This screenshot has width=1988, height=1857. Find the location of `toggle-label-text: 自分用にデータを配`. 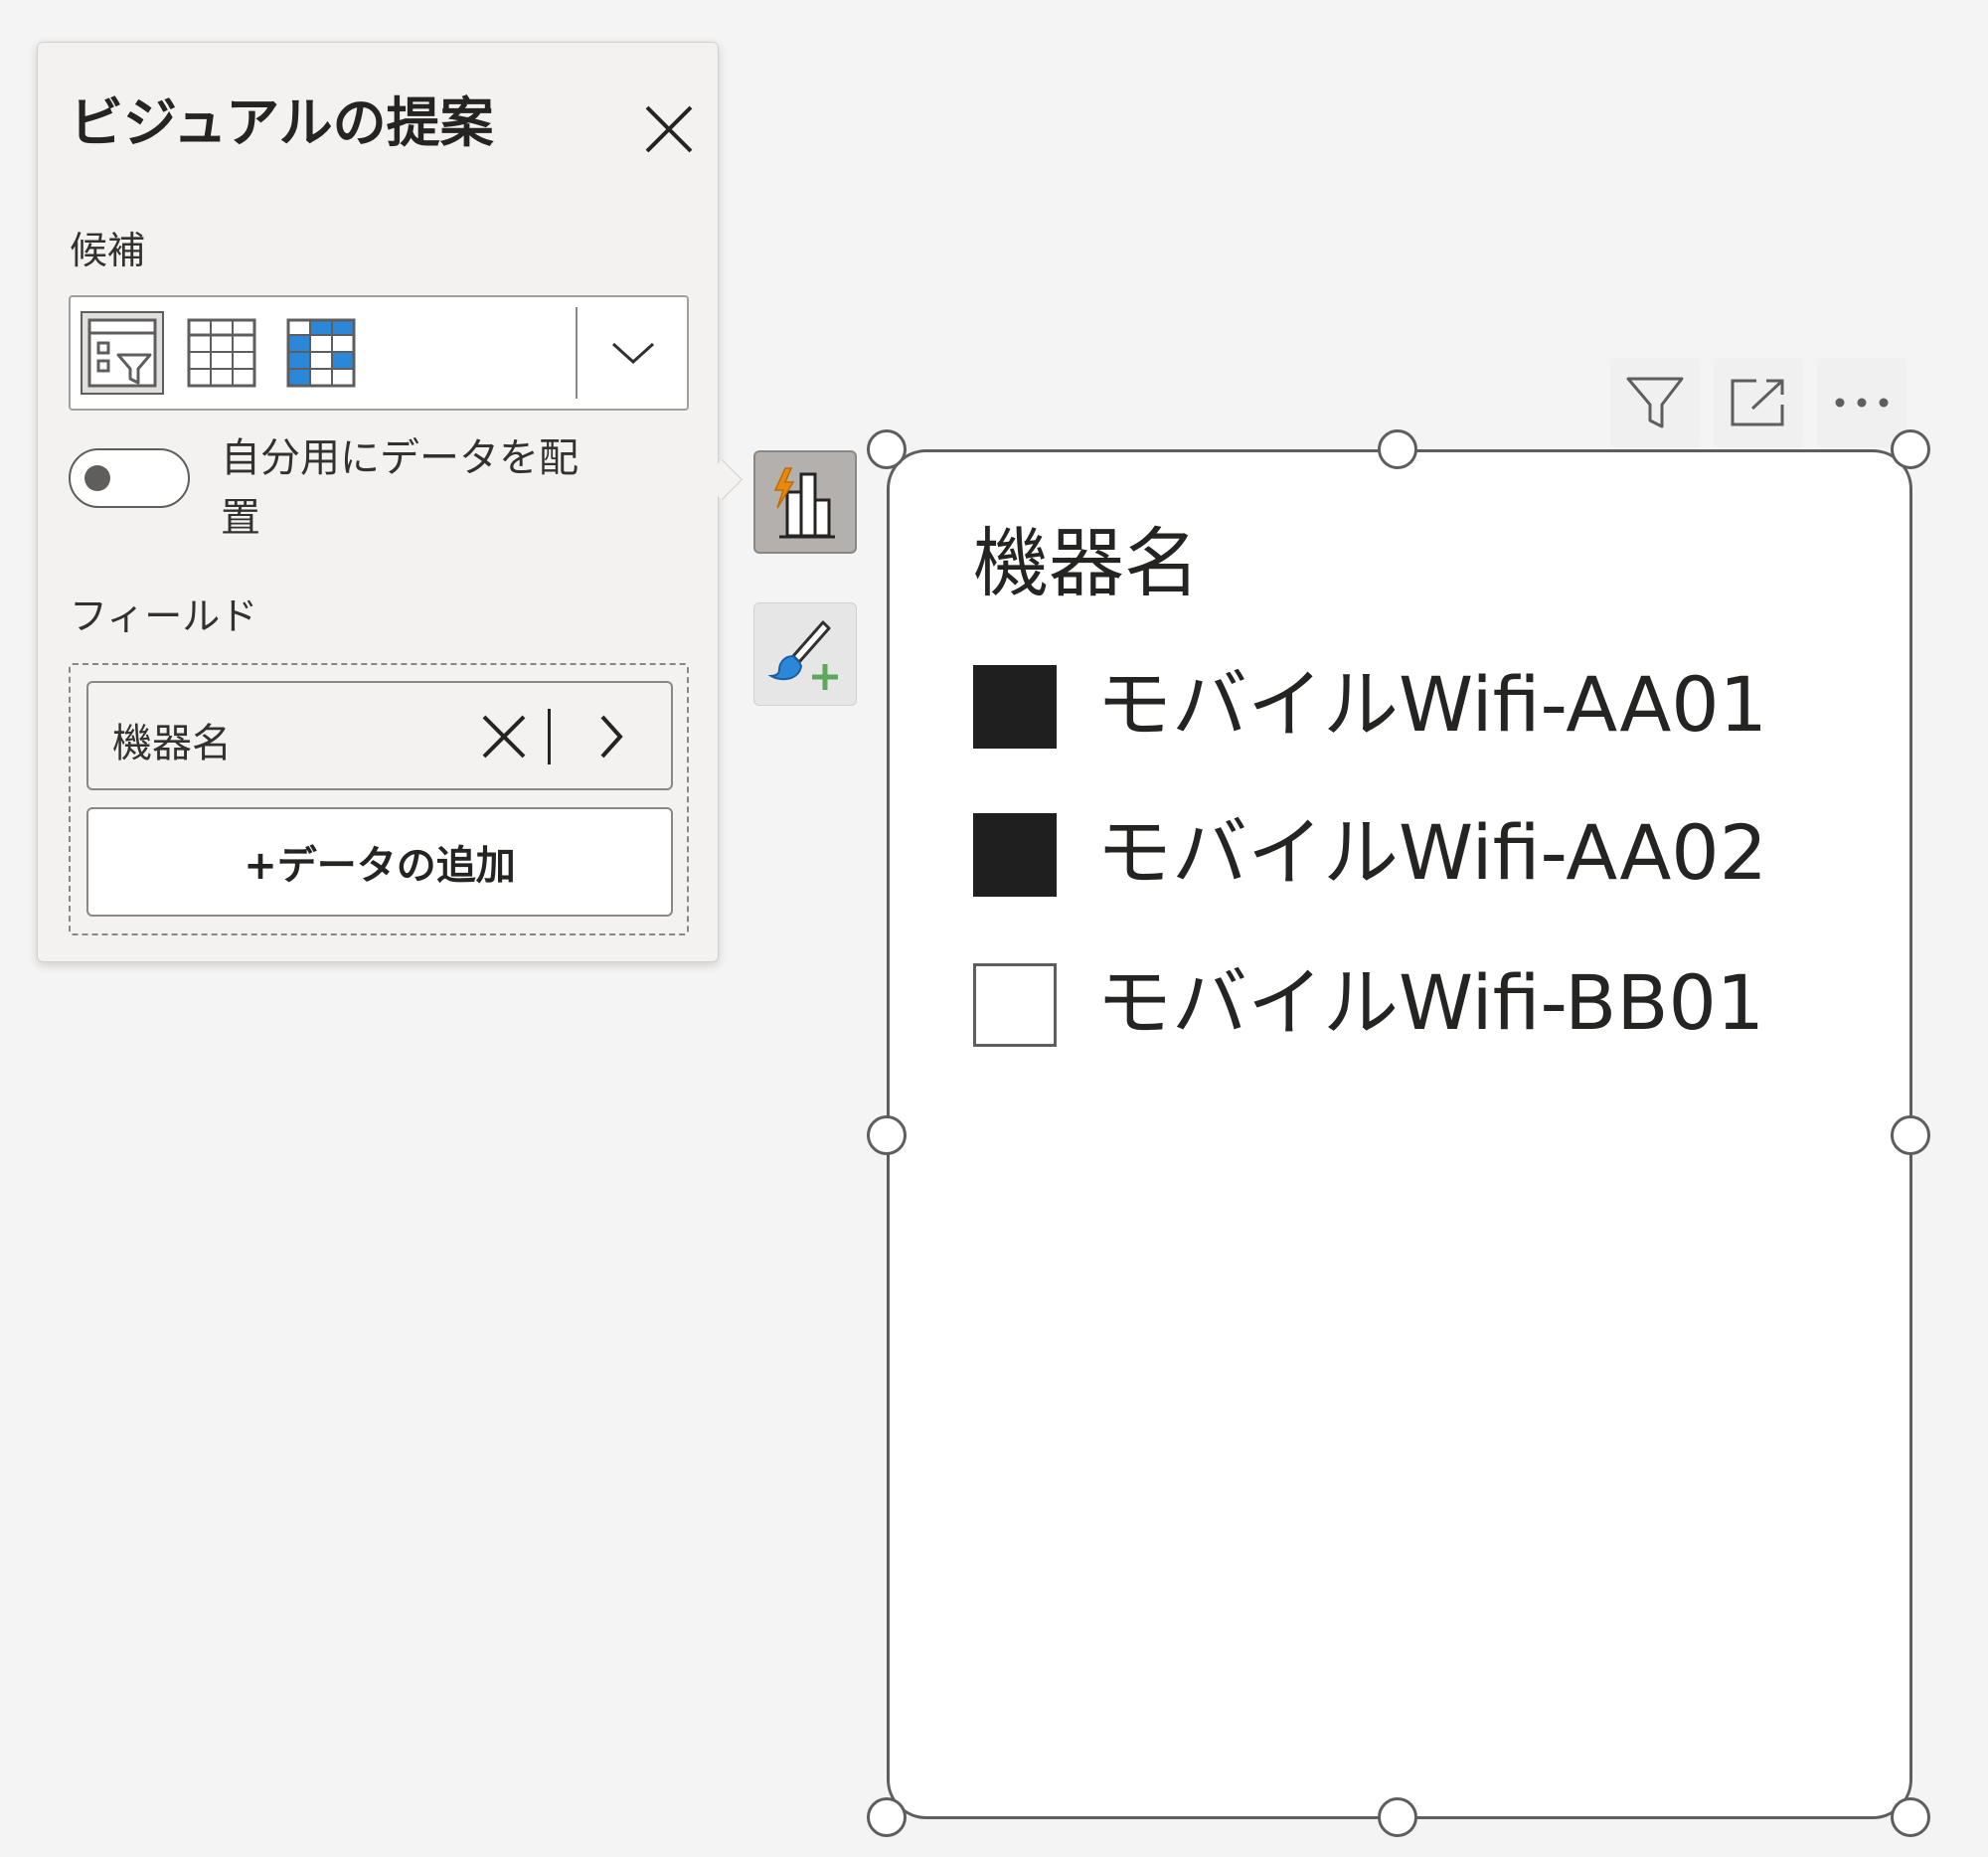

toggle-label-text: 自分用にデータを配 is located at coordinates (400, 458).